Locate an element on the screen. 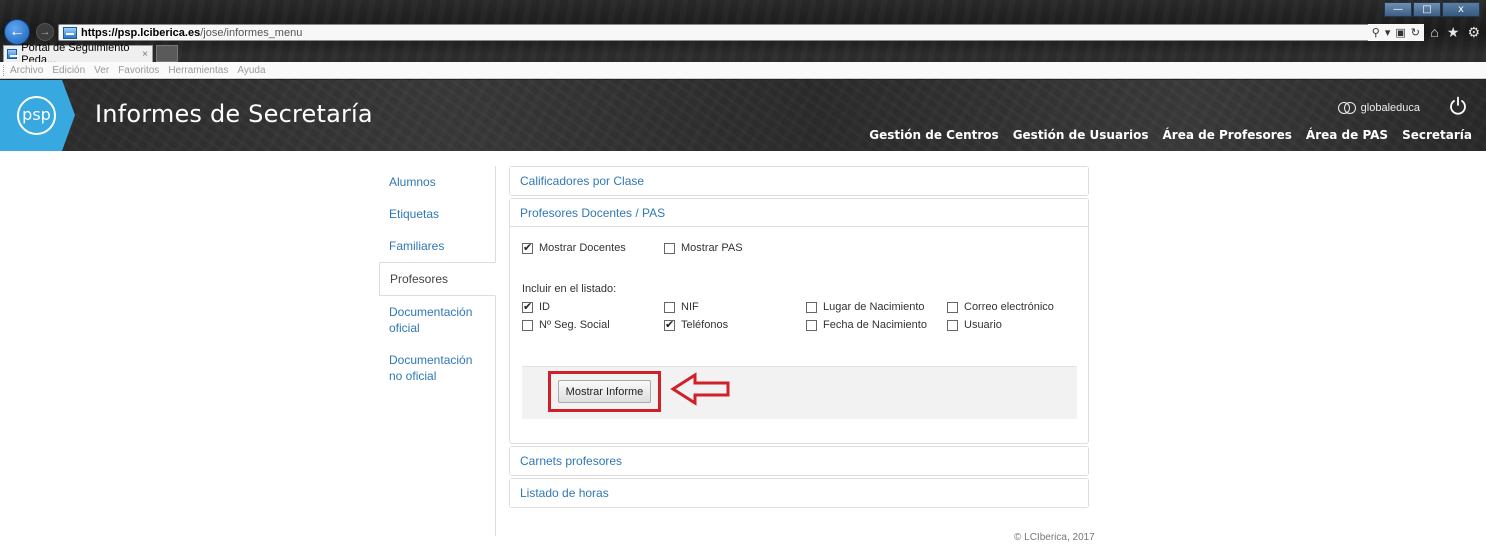  search-icon: ⚲ is located at coordinates (1376, 32).